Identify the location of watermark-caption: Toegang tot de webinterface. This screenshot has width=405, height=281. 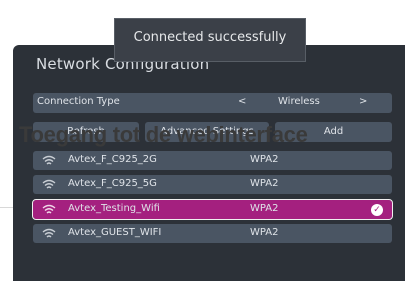
(163, 134).